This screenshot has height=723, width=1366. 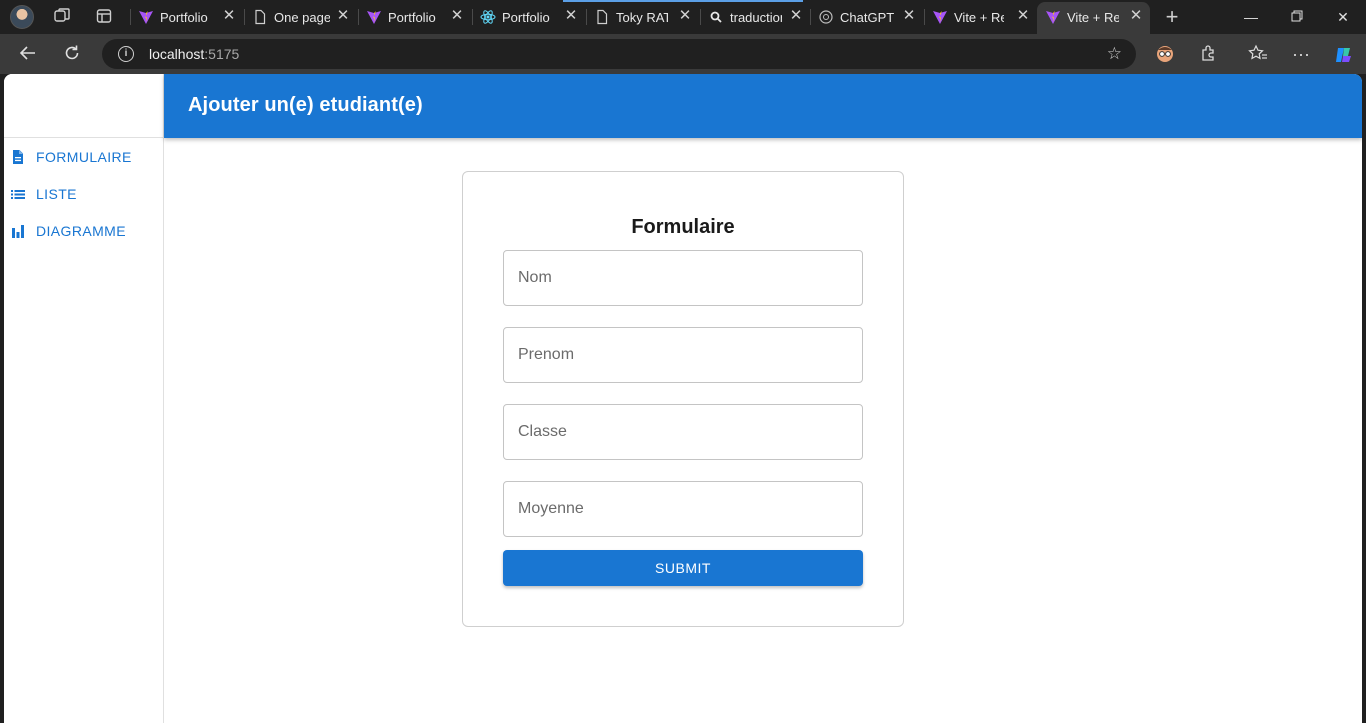 I want to click on tab-actions-icon, so click(x=104, y=17).